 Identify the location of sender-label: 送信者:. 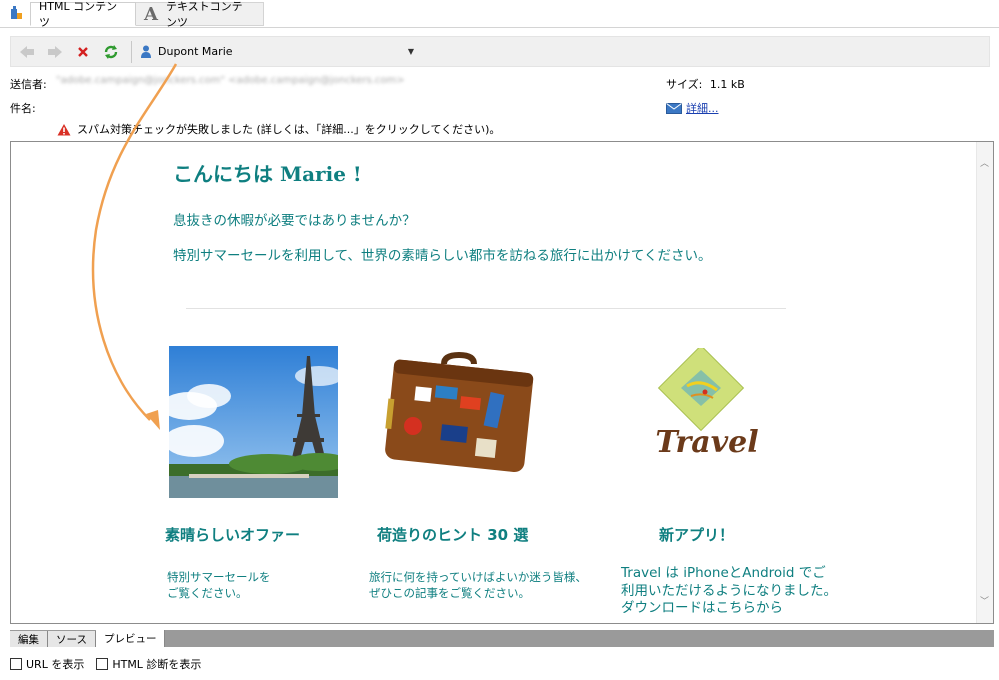
(28, 84).